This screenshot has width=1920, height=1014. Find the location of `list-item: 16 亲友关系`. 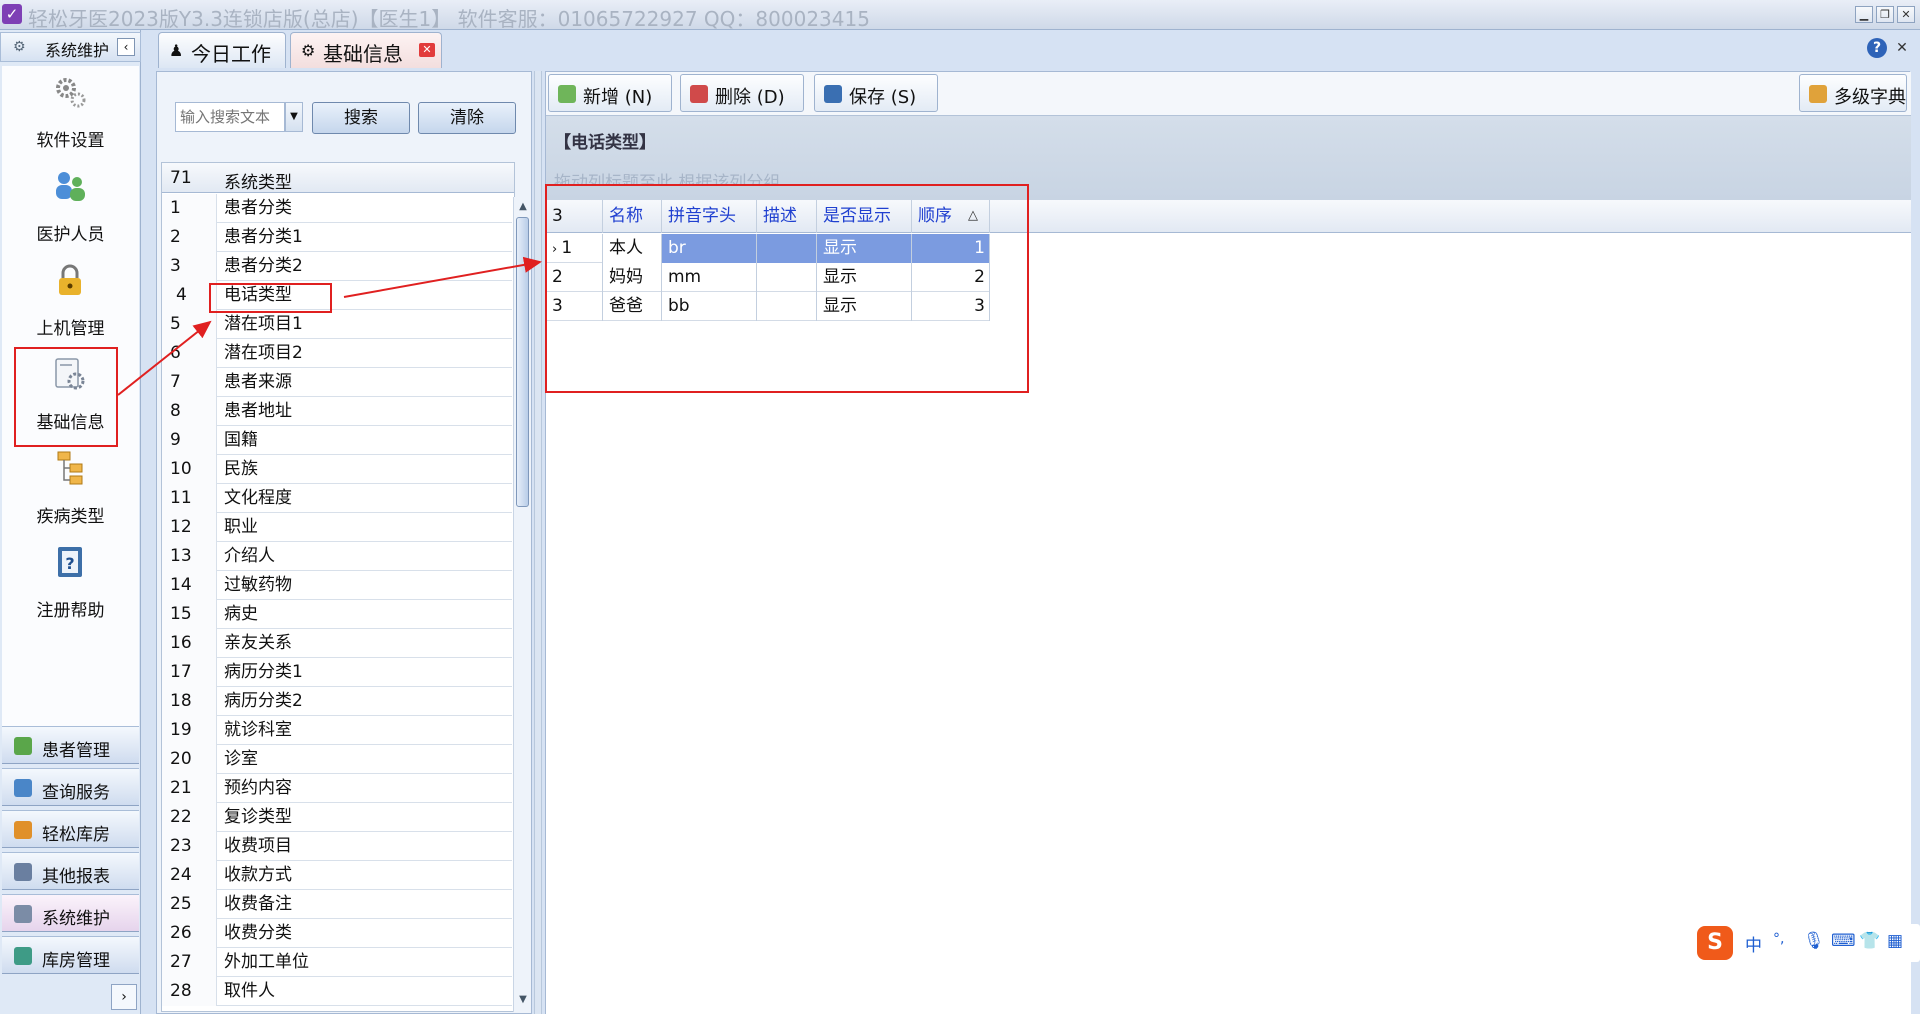

list-item: 16 亲友关系 is located at coordinates (337, 643).